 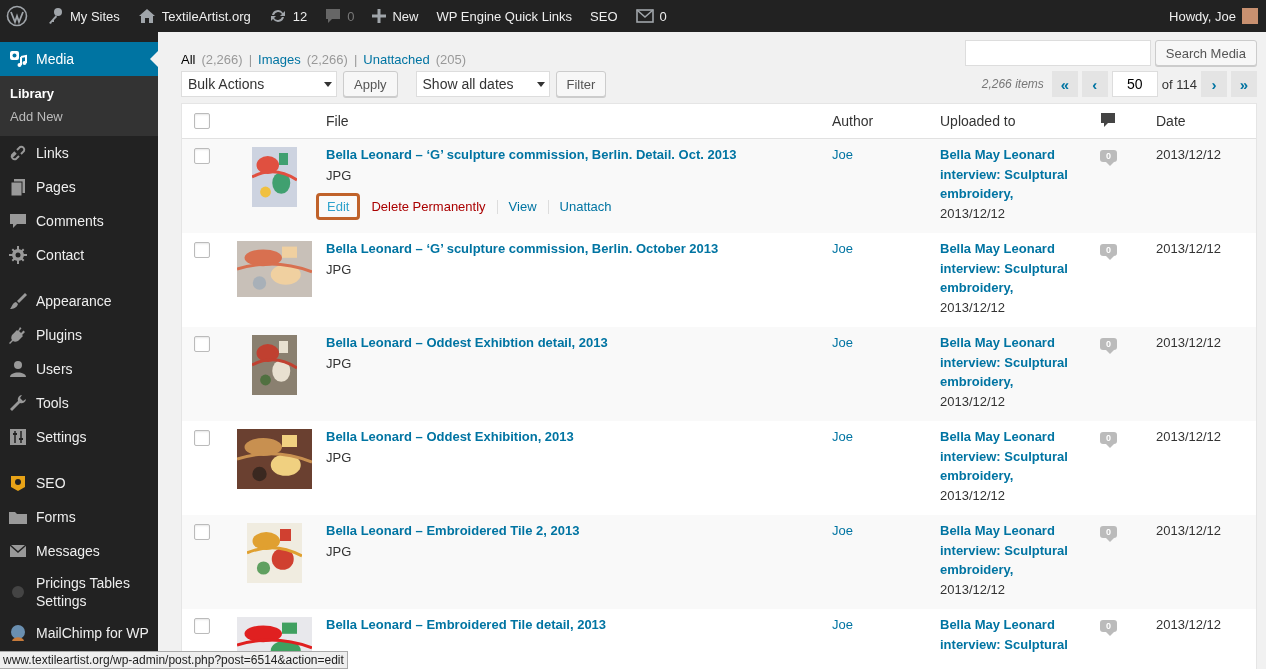 What do you see at coordinates (79, 517) in the screenshot?
I see `sidebar-item: Forms` at bounding box center [79, 517].